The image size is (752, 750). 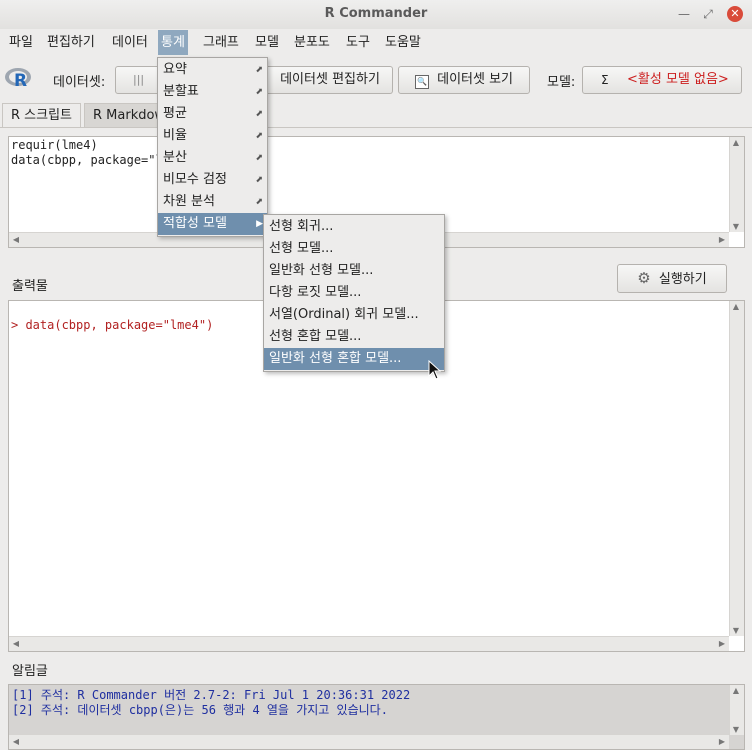 I want to click on menu-edit: 편집하기, so click(x=71, y=43).